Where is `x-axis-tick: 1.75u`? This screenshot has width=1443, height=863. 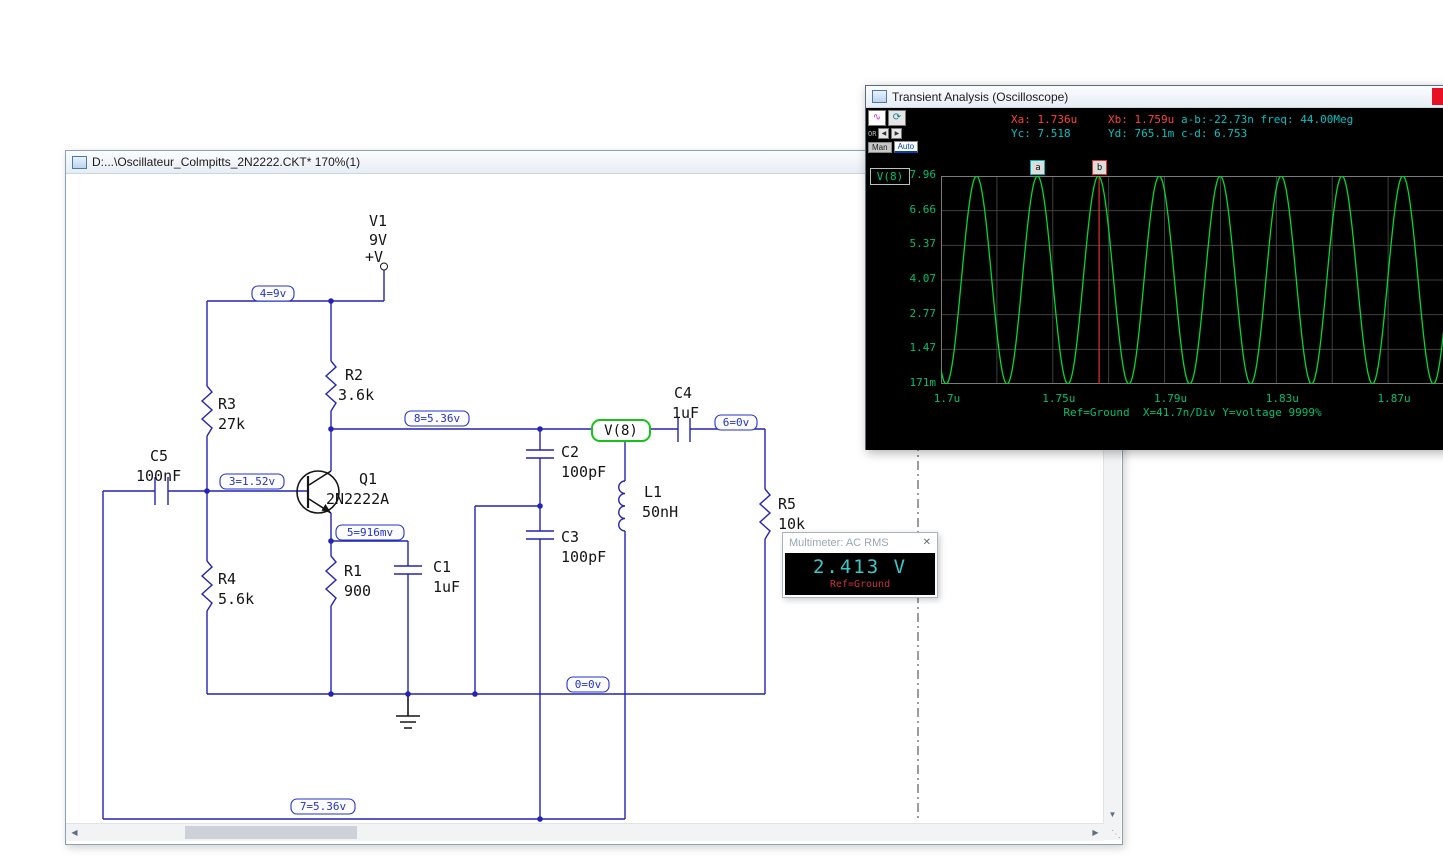 x-axis-tick: 1.75u is located at coordinates (1059, 398).